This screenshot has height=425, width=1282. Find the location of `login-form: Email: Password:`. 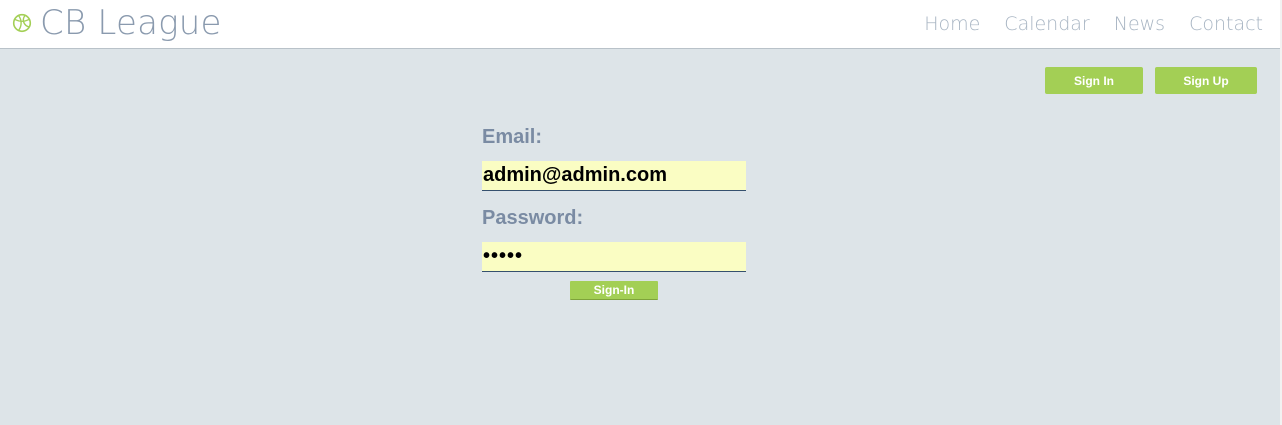

login-form: Email: Password: is located at coordinates (614, 198).